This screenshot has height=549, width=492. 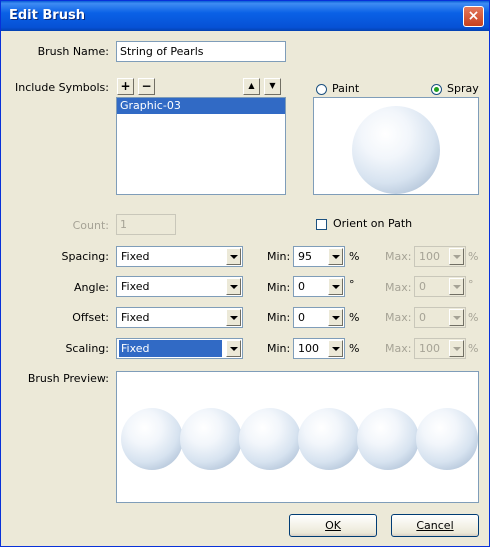 What do you see at coordinates (422, 286) in the screenshot?
I see `angle-max-value: 0` at bounding box center [422, 286].